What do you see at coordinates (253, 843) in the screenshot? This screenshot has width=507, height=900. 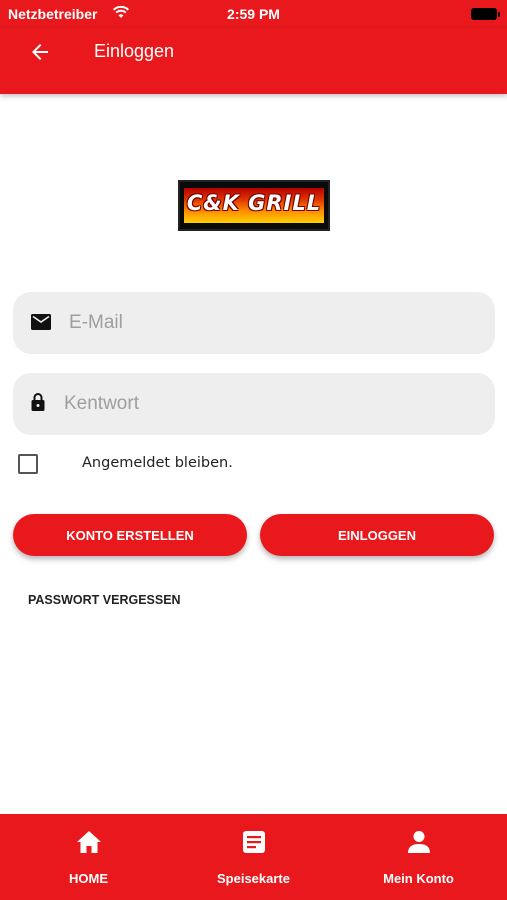 I see `menu-list-icon` at bounding box center [253, 843].